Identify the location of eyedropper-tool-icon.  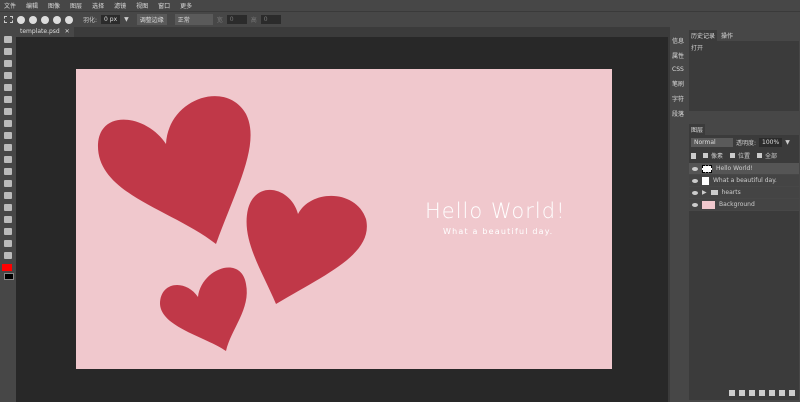
(8, 99).